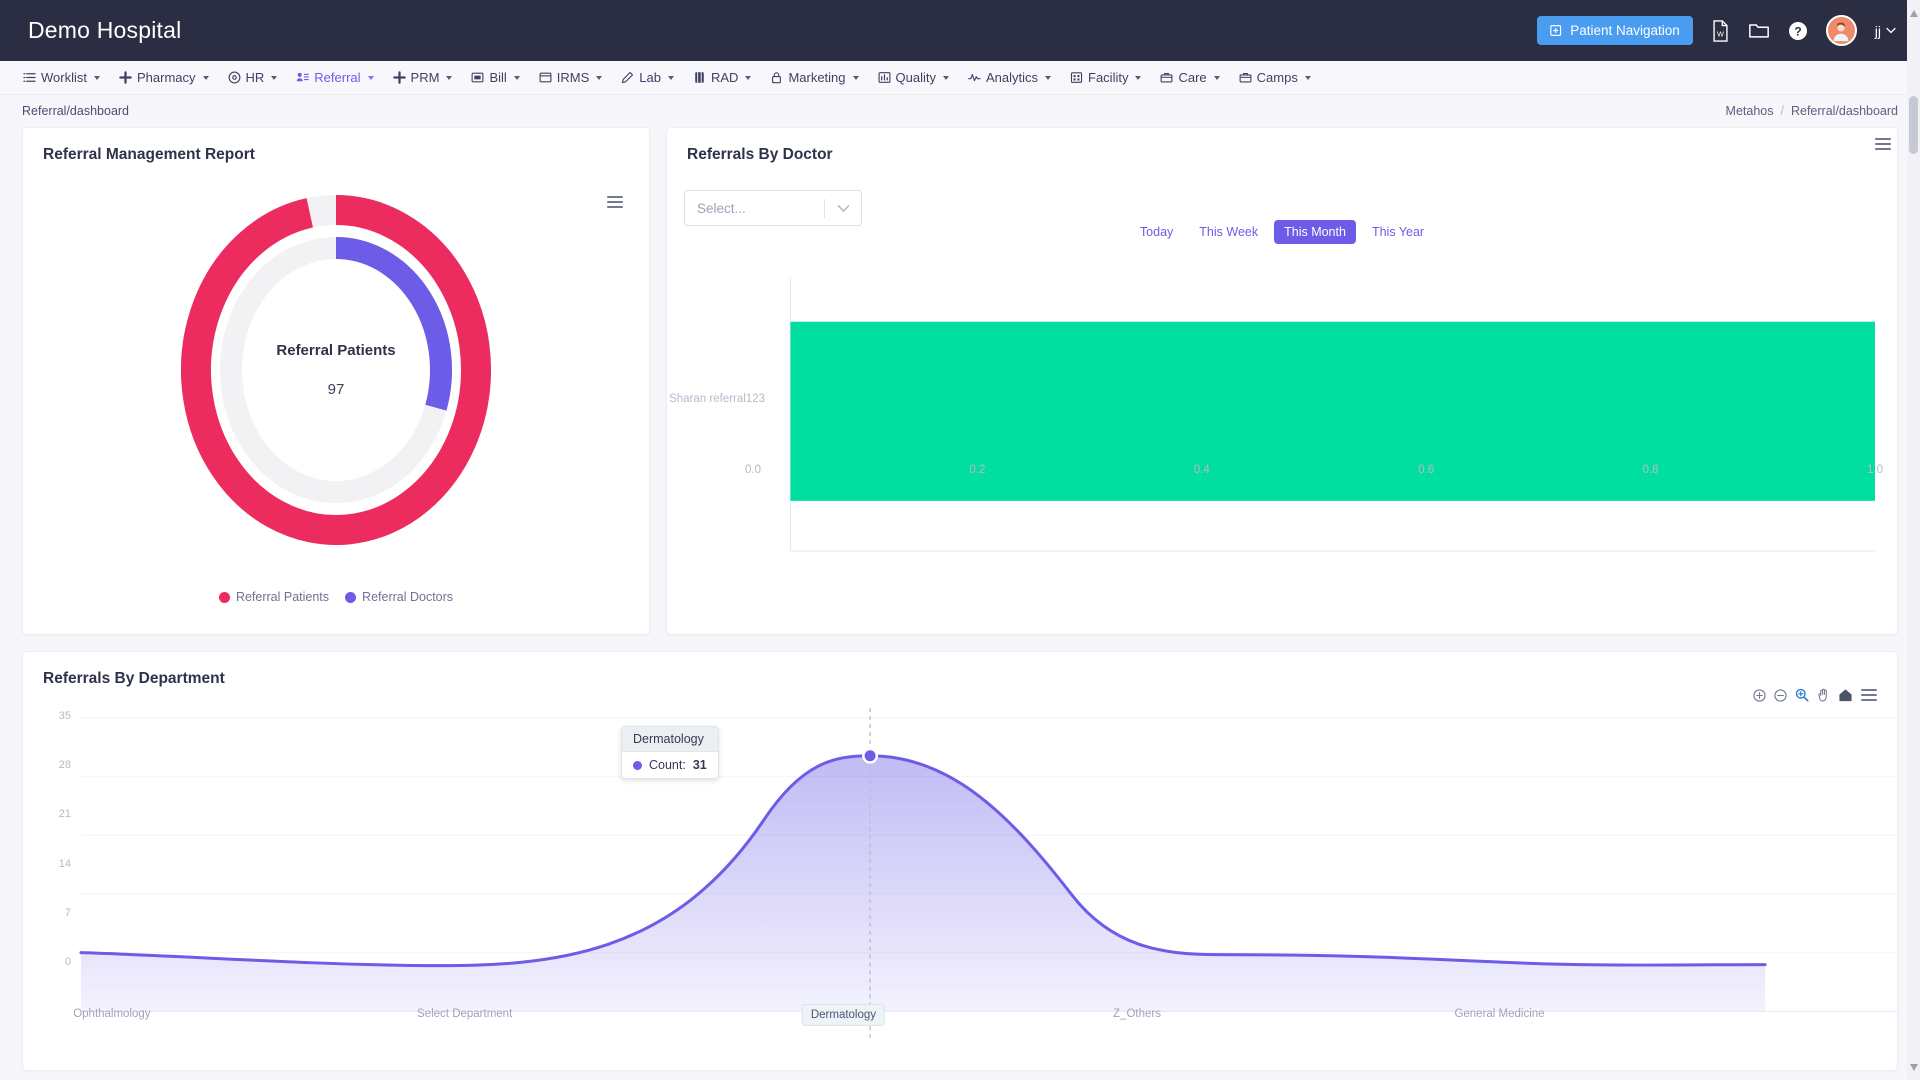 The height and width of the screenshot is (1080, 1920). I want to click on window-icon, so click(545, 77).